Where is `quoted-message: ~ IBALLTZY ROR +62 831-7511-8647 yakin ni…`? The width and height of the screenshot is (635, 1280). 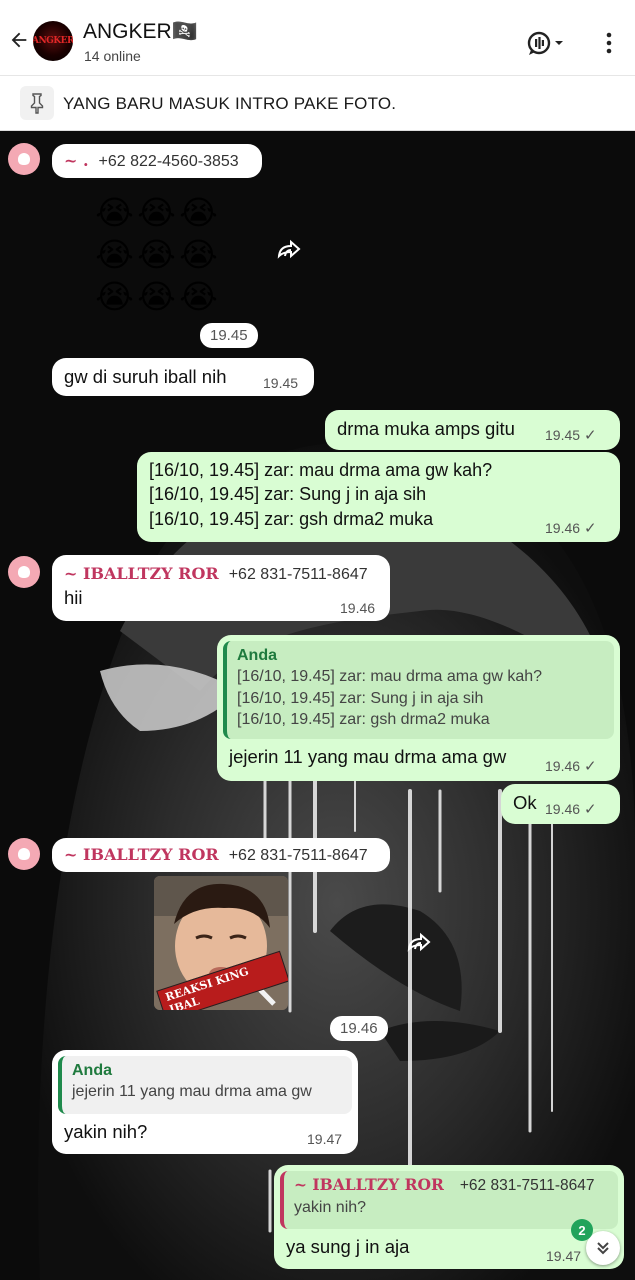
quoted-message: ~ IBALLTZY ROR +62 831-7511-8647 yakin ni… is located at coordinates (449, 1200).